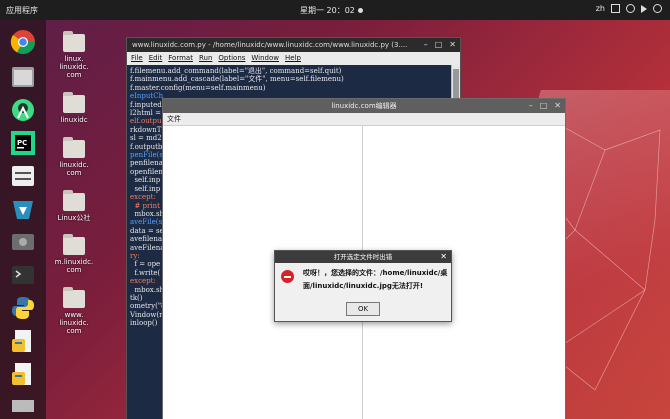 The height and width of the screenshot is (419, 670). I want to click on menu-format: Format, so click(180, 58).